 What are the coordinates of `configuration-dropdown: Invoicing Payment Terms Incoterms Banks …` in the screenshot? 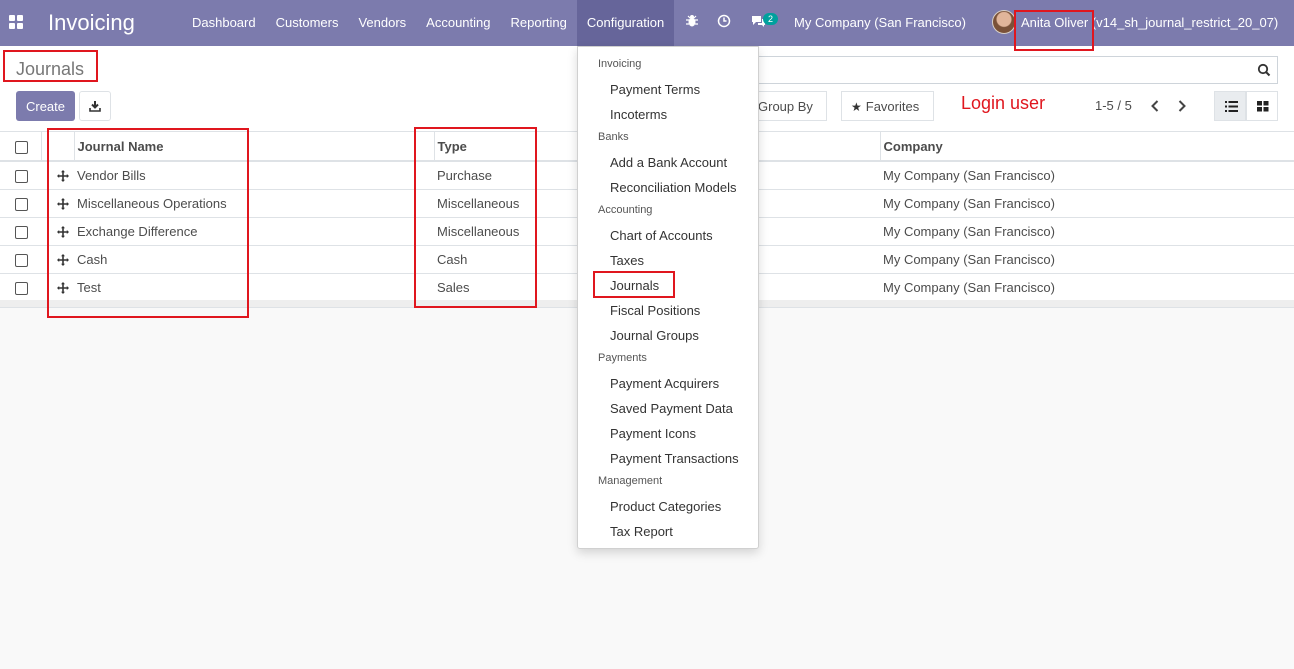 It's located at (668, 297).